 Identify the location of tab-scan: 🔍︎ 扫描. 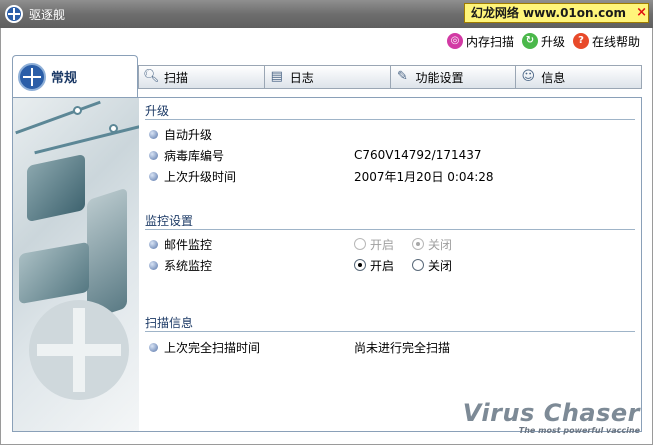
(201, 77).